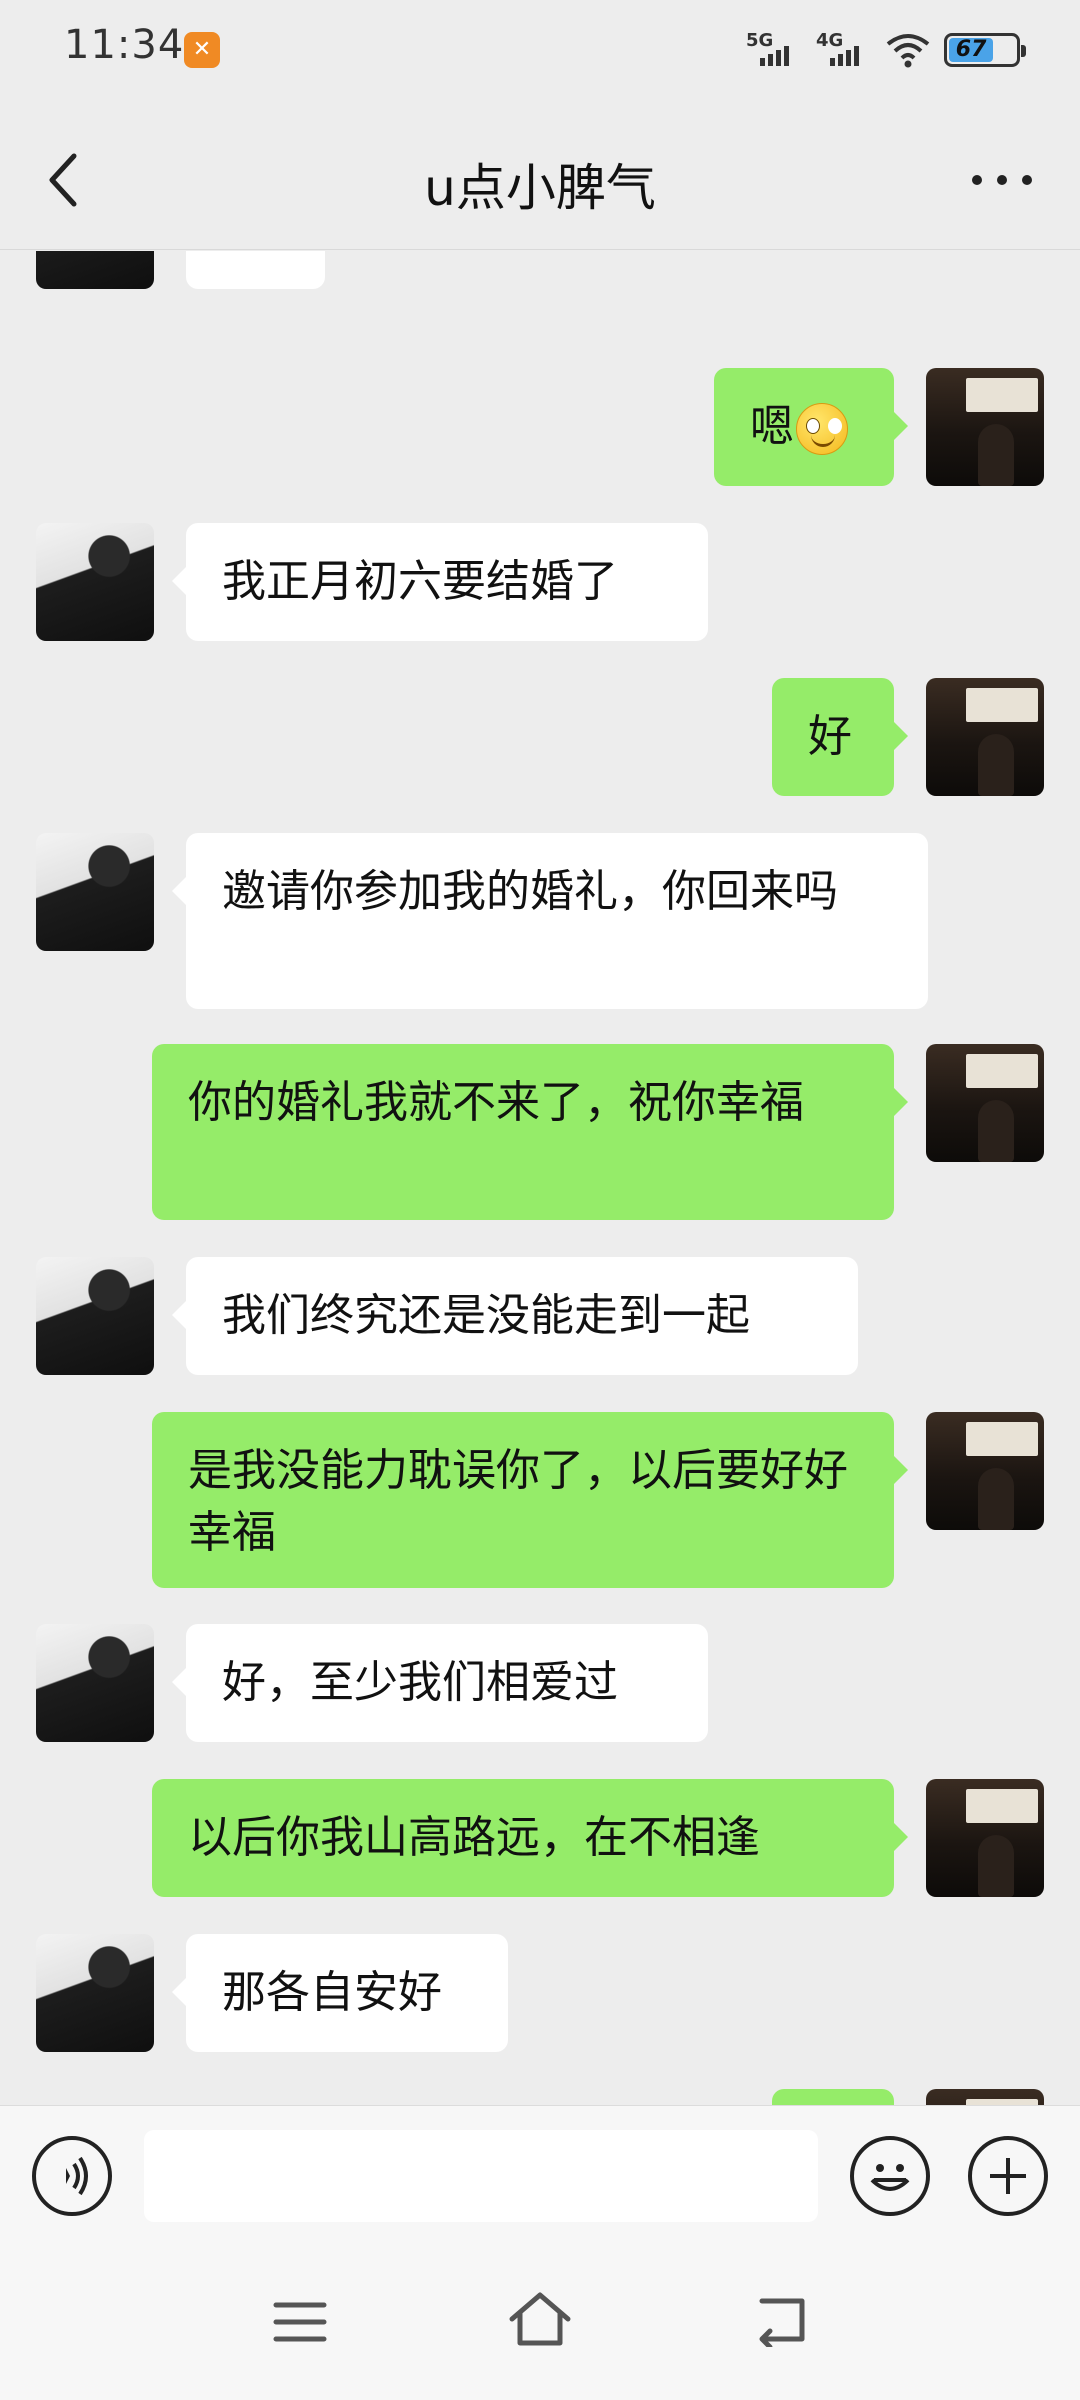 The width and height of the screenshot is (1080, 2400). Describe the element at coordinates (202, 50) in the screenshot. I see `app-notification-icon: ✕` at that location.